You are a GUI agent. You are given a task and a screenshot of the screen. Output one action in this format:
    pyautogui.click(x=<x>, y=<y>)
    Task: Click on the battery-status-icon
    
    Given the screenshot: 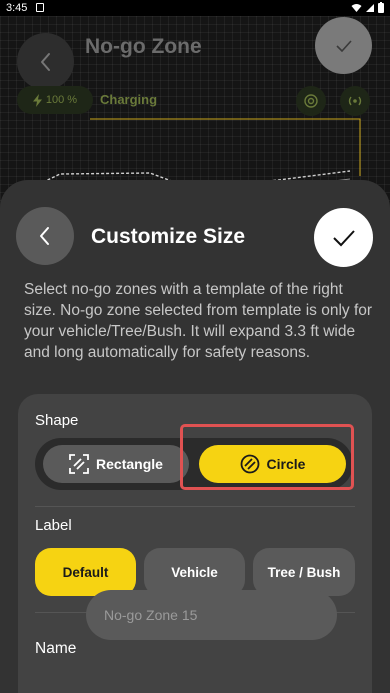 What is the action you would take?
    pyautogui.click(x=381, y=7)
    